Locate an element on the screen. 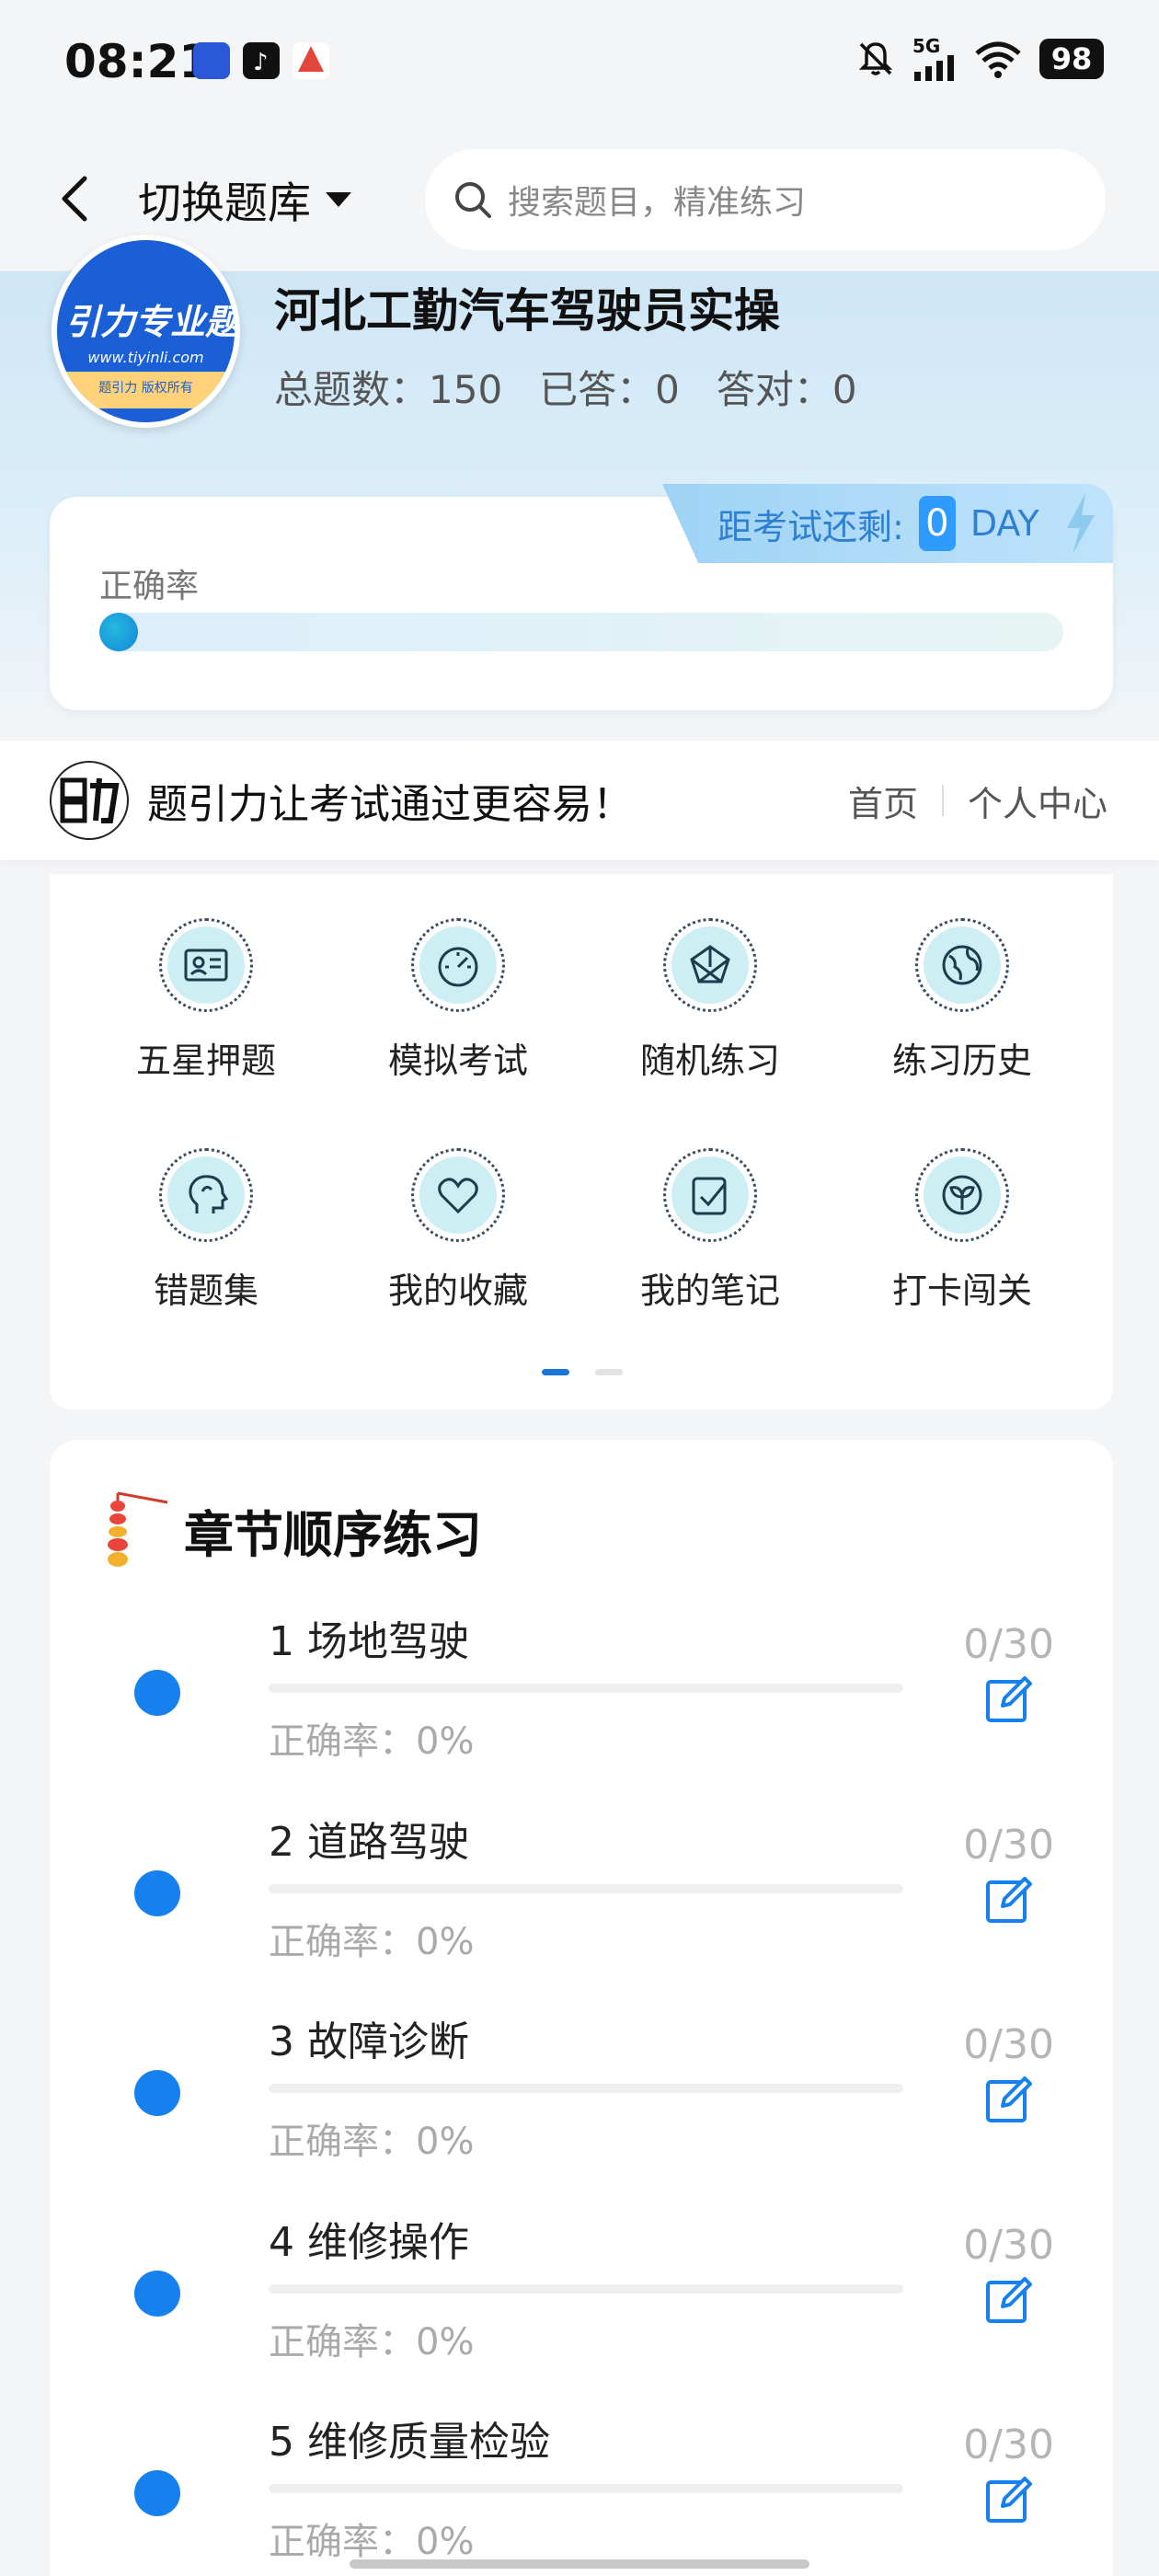 This screenshot has width=1159, height=2576. bank-stats: 总题数：150 已答：0 答对：0 is located at coordinates (565, 387).